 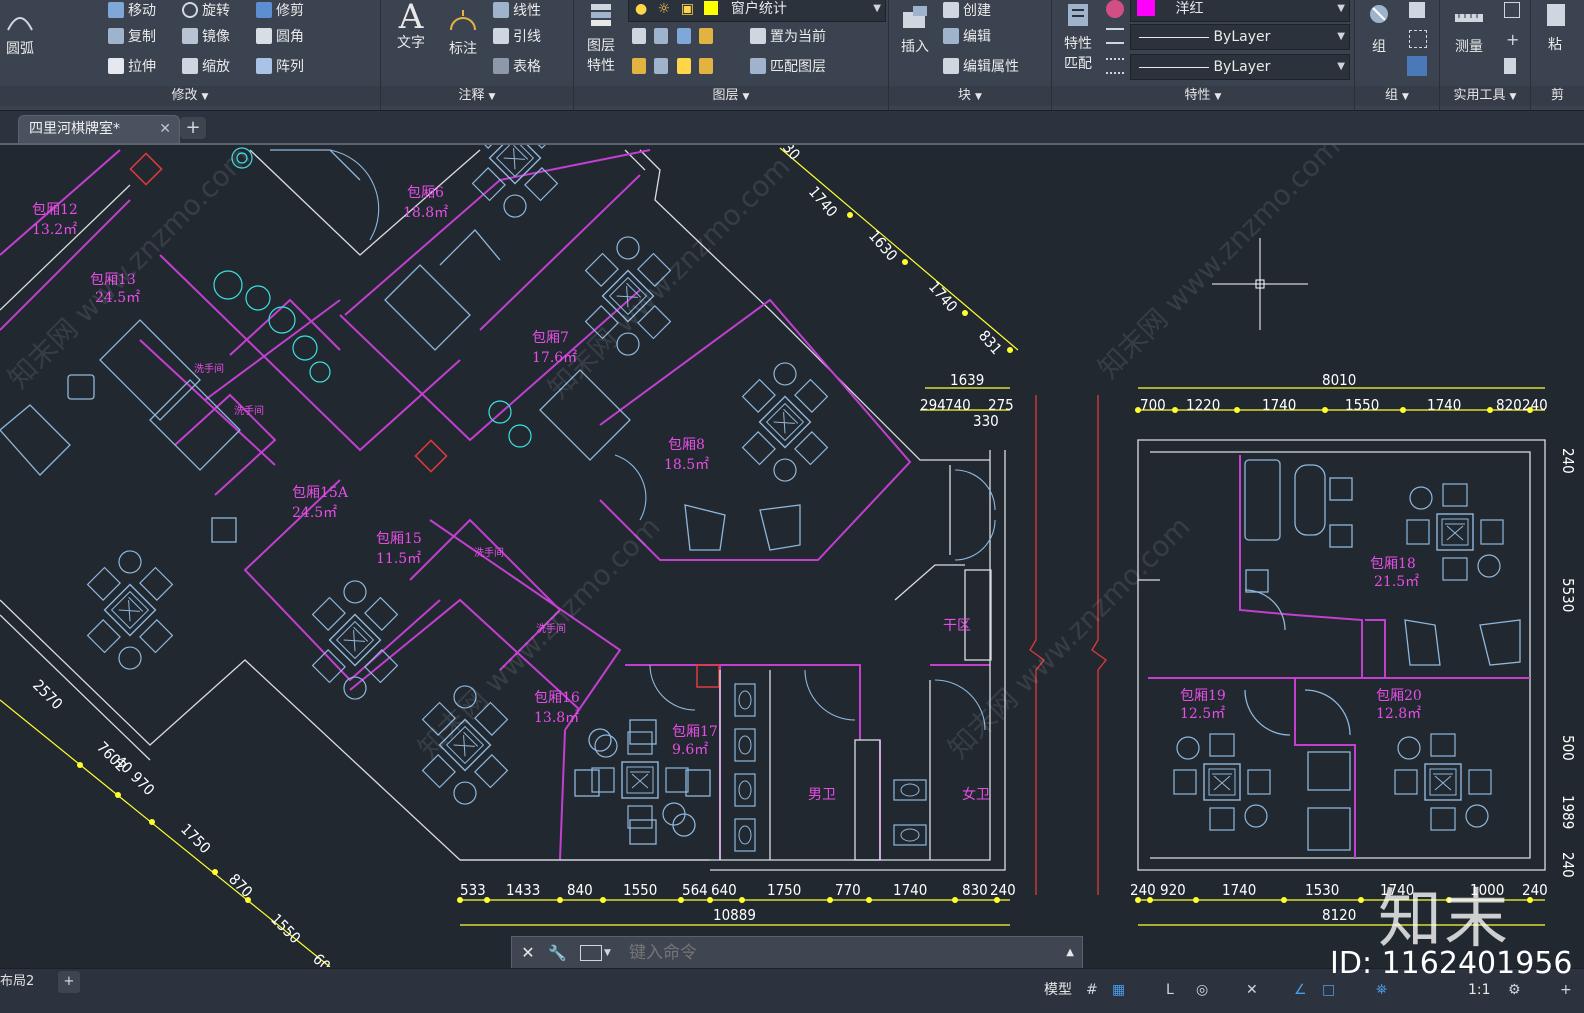 I want to click on add-layout-button: +, so click(x=69, y=982).